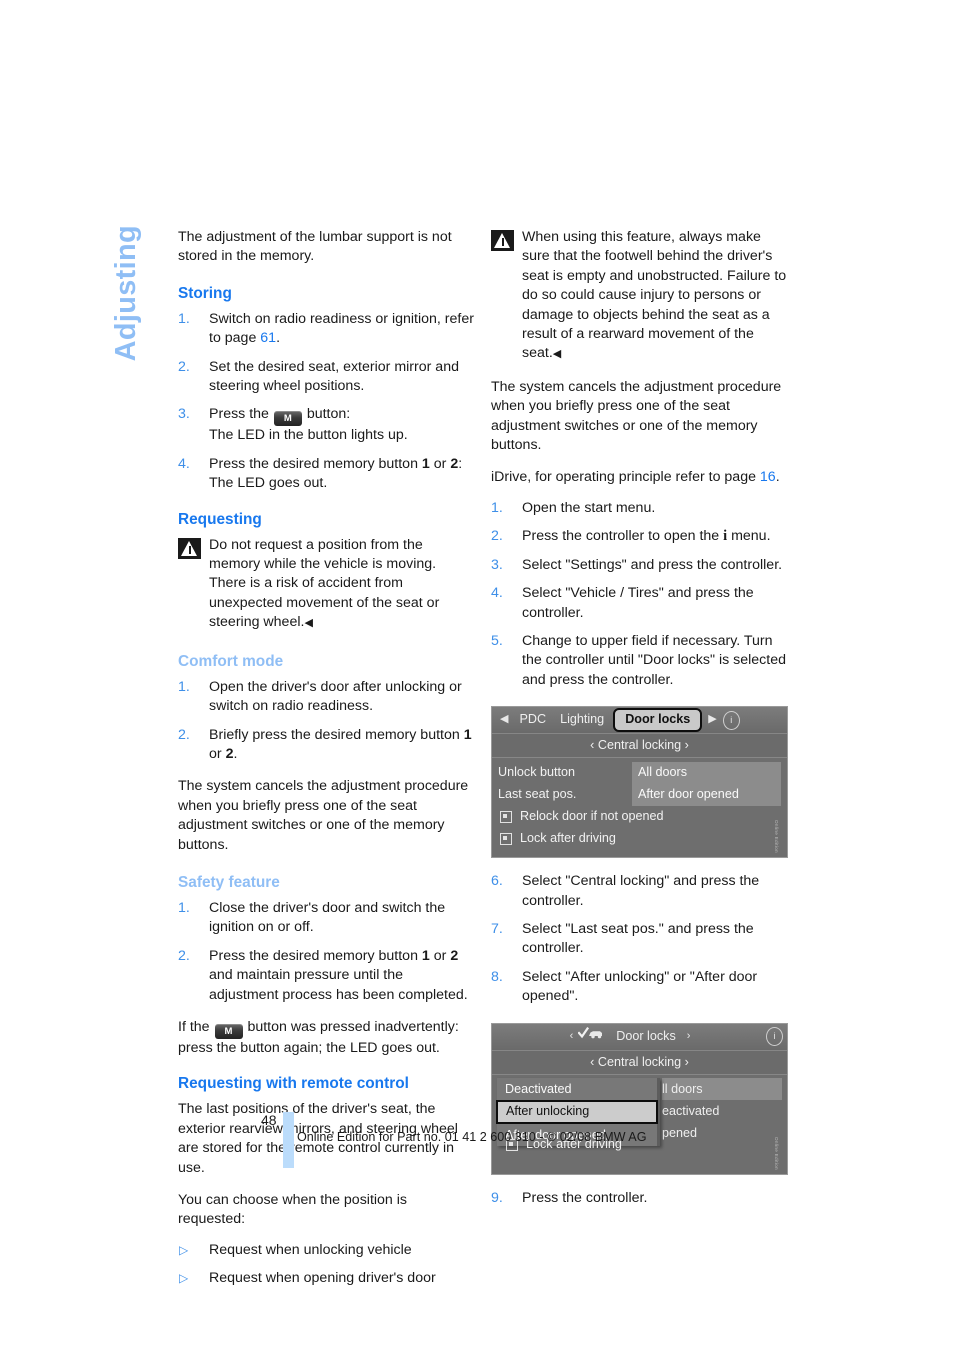  Describe the element at coordinates (229, 882) in the screenshot. I see `heading-safety-feature: Safety feature` at that location.